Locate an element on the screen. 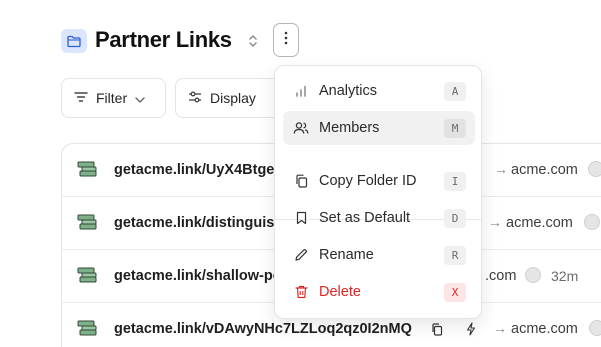 The image size is (601, 347). filter-label: Filter is located at coordinates (112, 98).